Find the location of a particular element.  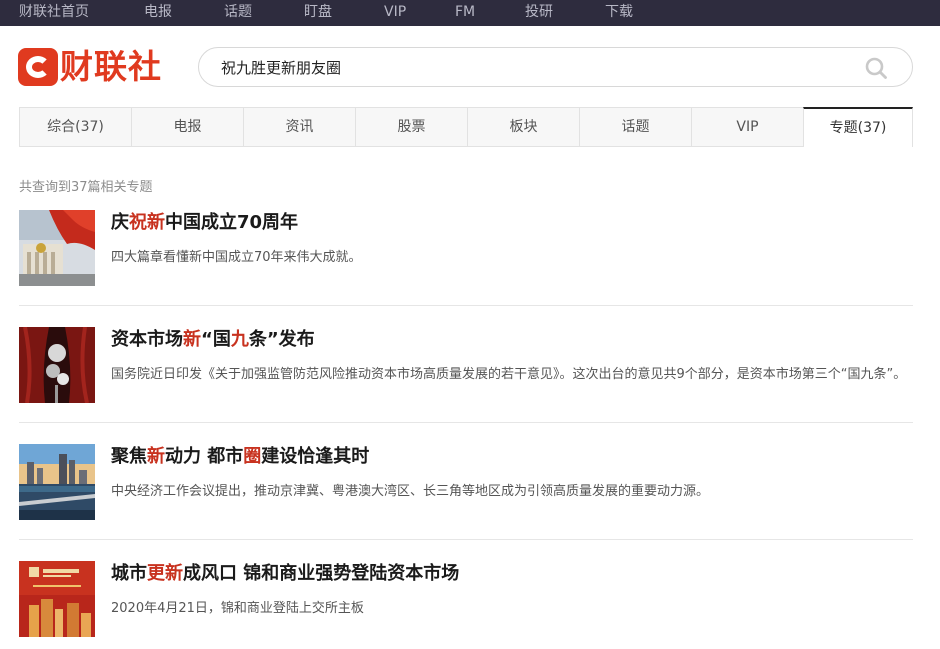

result-summary: 共查询到37篇相关专题 is located at coordinates (86, 187).